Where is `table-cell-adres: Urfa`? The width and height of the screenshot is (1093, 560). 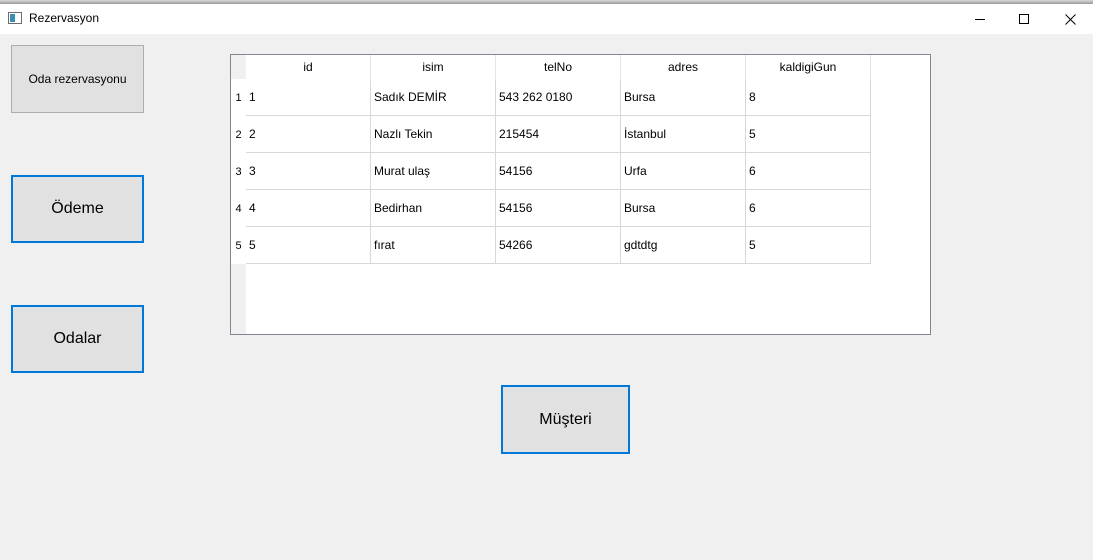
table-cell-adres: Urfa is located at coordinates (683, 171).